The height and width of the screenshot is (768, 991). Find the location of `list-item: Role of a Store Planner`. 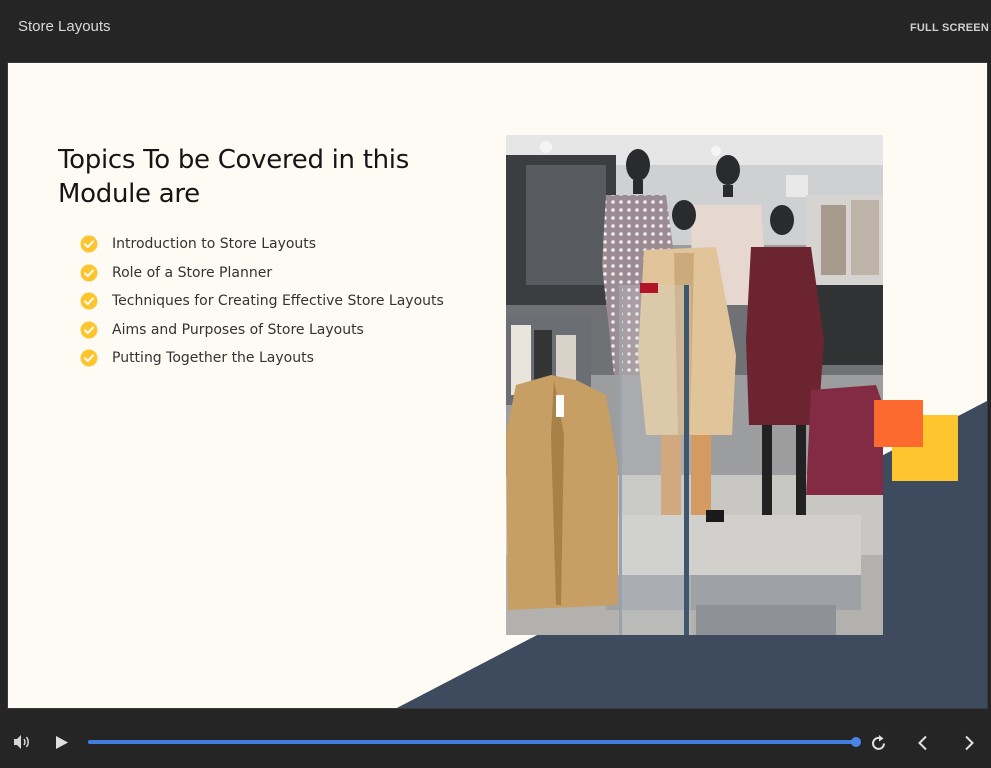

list-item: Role of a Store Planner is located at coordinates (262, 273).